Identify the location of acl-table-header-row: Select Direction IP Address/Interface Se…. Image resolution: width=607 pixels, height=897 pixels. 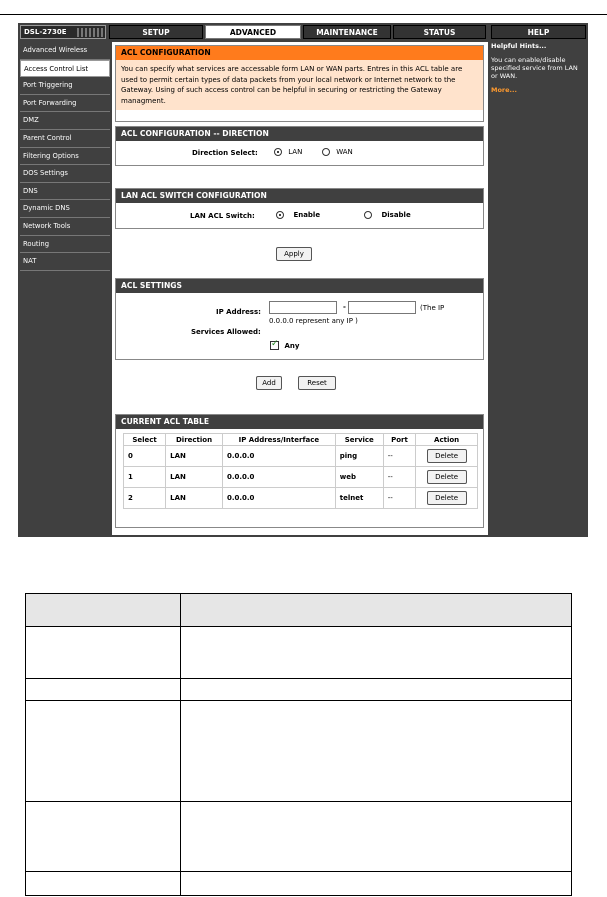
(300, 439).